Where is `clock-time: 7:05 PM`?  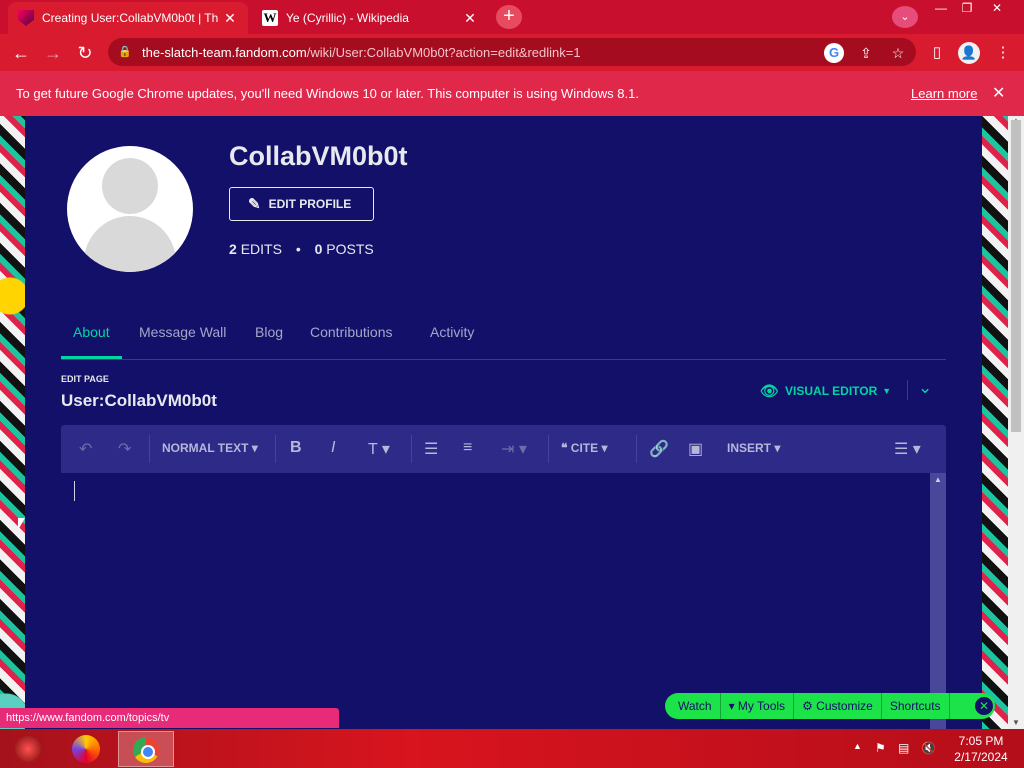
clock-time: 7:05 PM is located at coordinates (981, 741).